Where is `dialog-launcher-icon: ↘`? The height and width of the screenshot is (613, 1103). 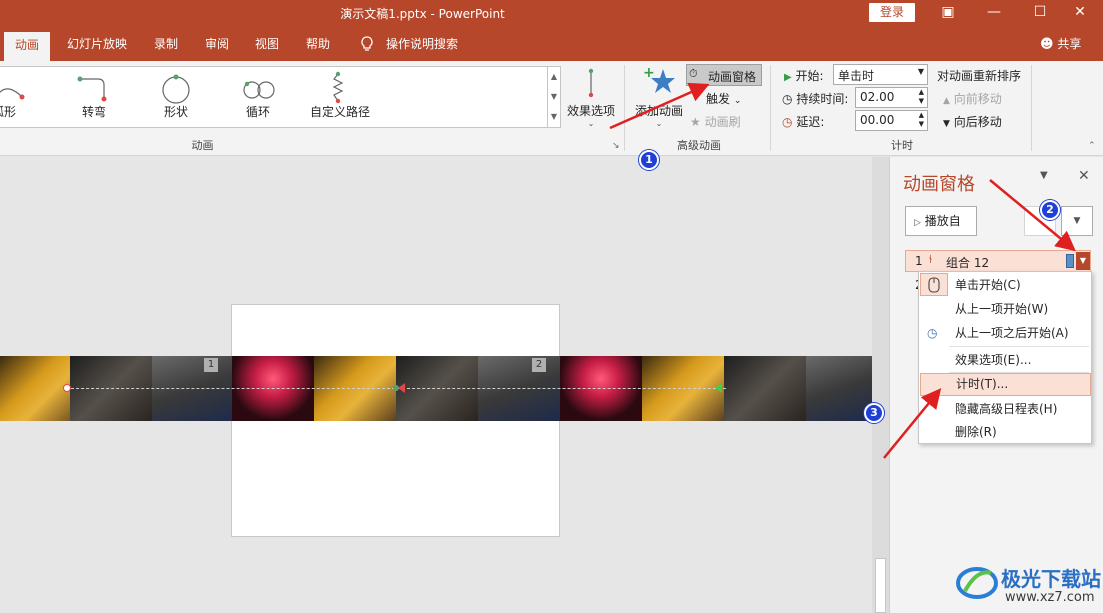 dialog-launcher-icon: ↘ is located at coordinates (616, 146).